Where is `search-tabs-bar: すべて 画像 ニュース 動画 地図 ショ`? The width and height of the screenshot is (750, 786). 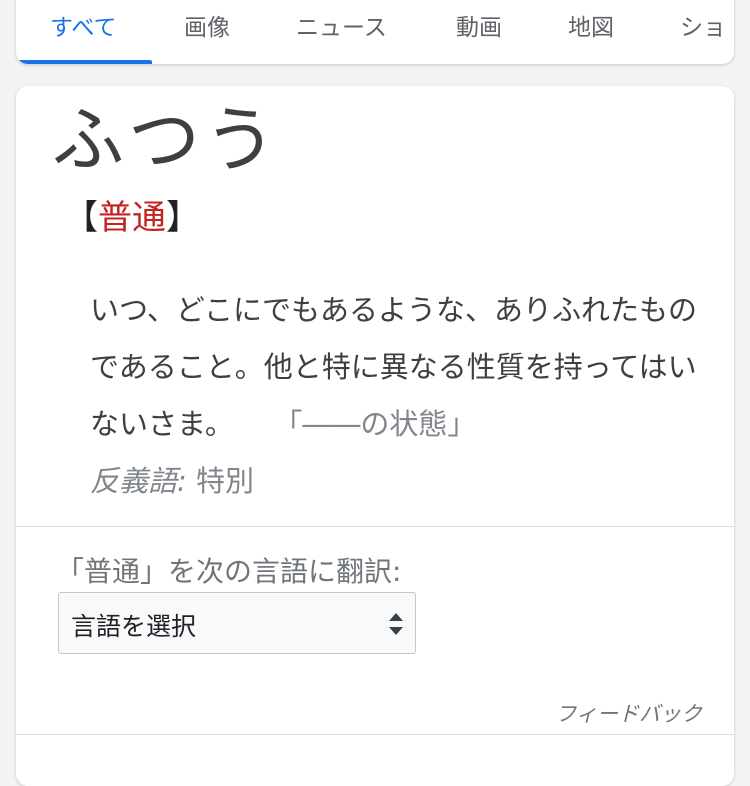
search-tabs-bar: すべて 画像 ニュース 動画 地図 ショ is located at coordinates (375, 32).